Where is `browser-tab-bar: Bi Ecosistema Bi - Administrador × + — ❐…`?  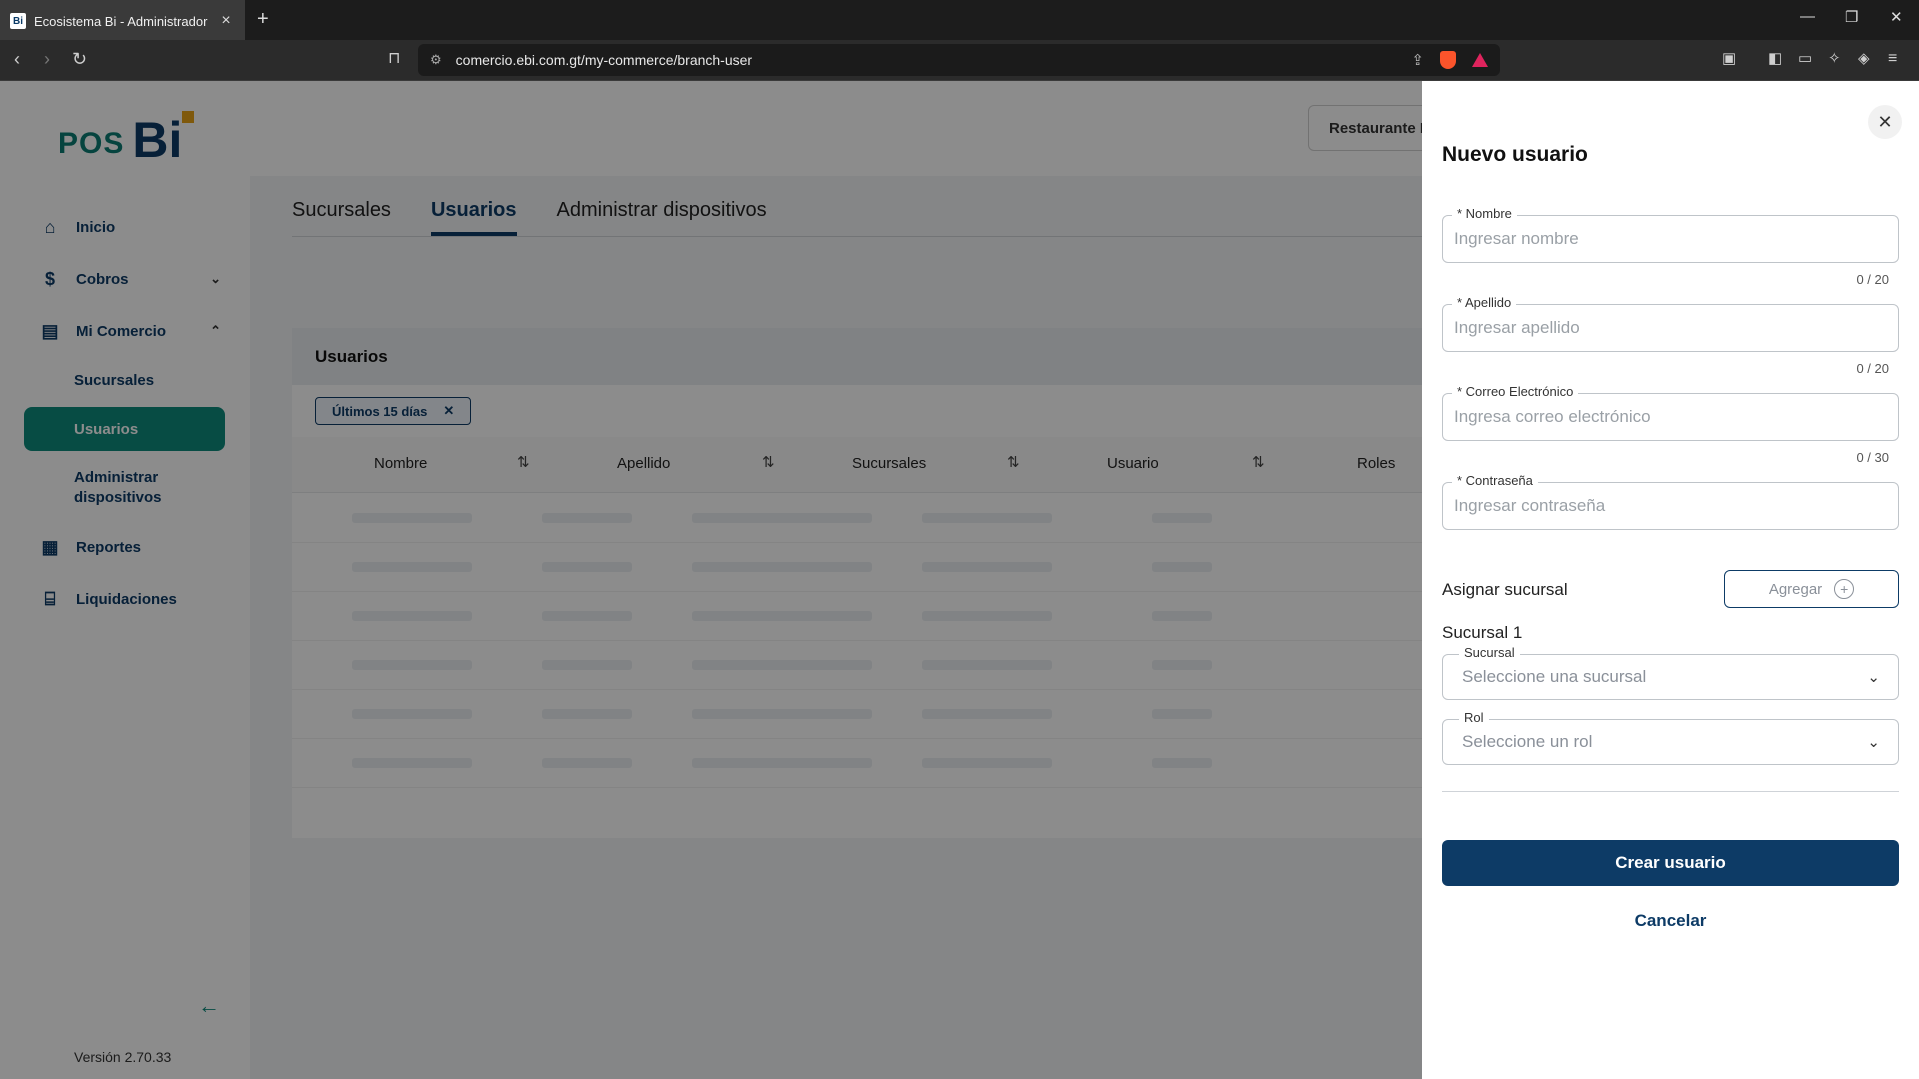
browser-tab-bar: Bi Ecosistema Bi - Administrador × + — ❐… is located at coordinates (959, 20).